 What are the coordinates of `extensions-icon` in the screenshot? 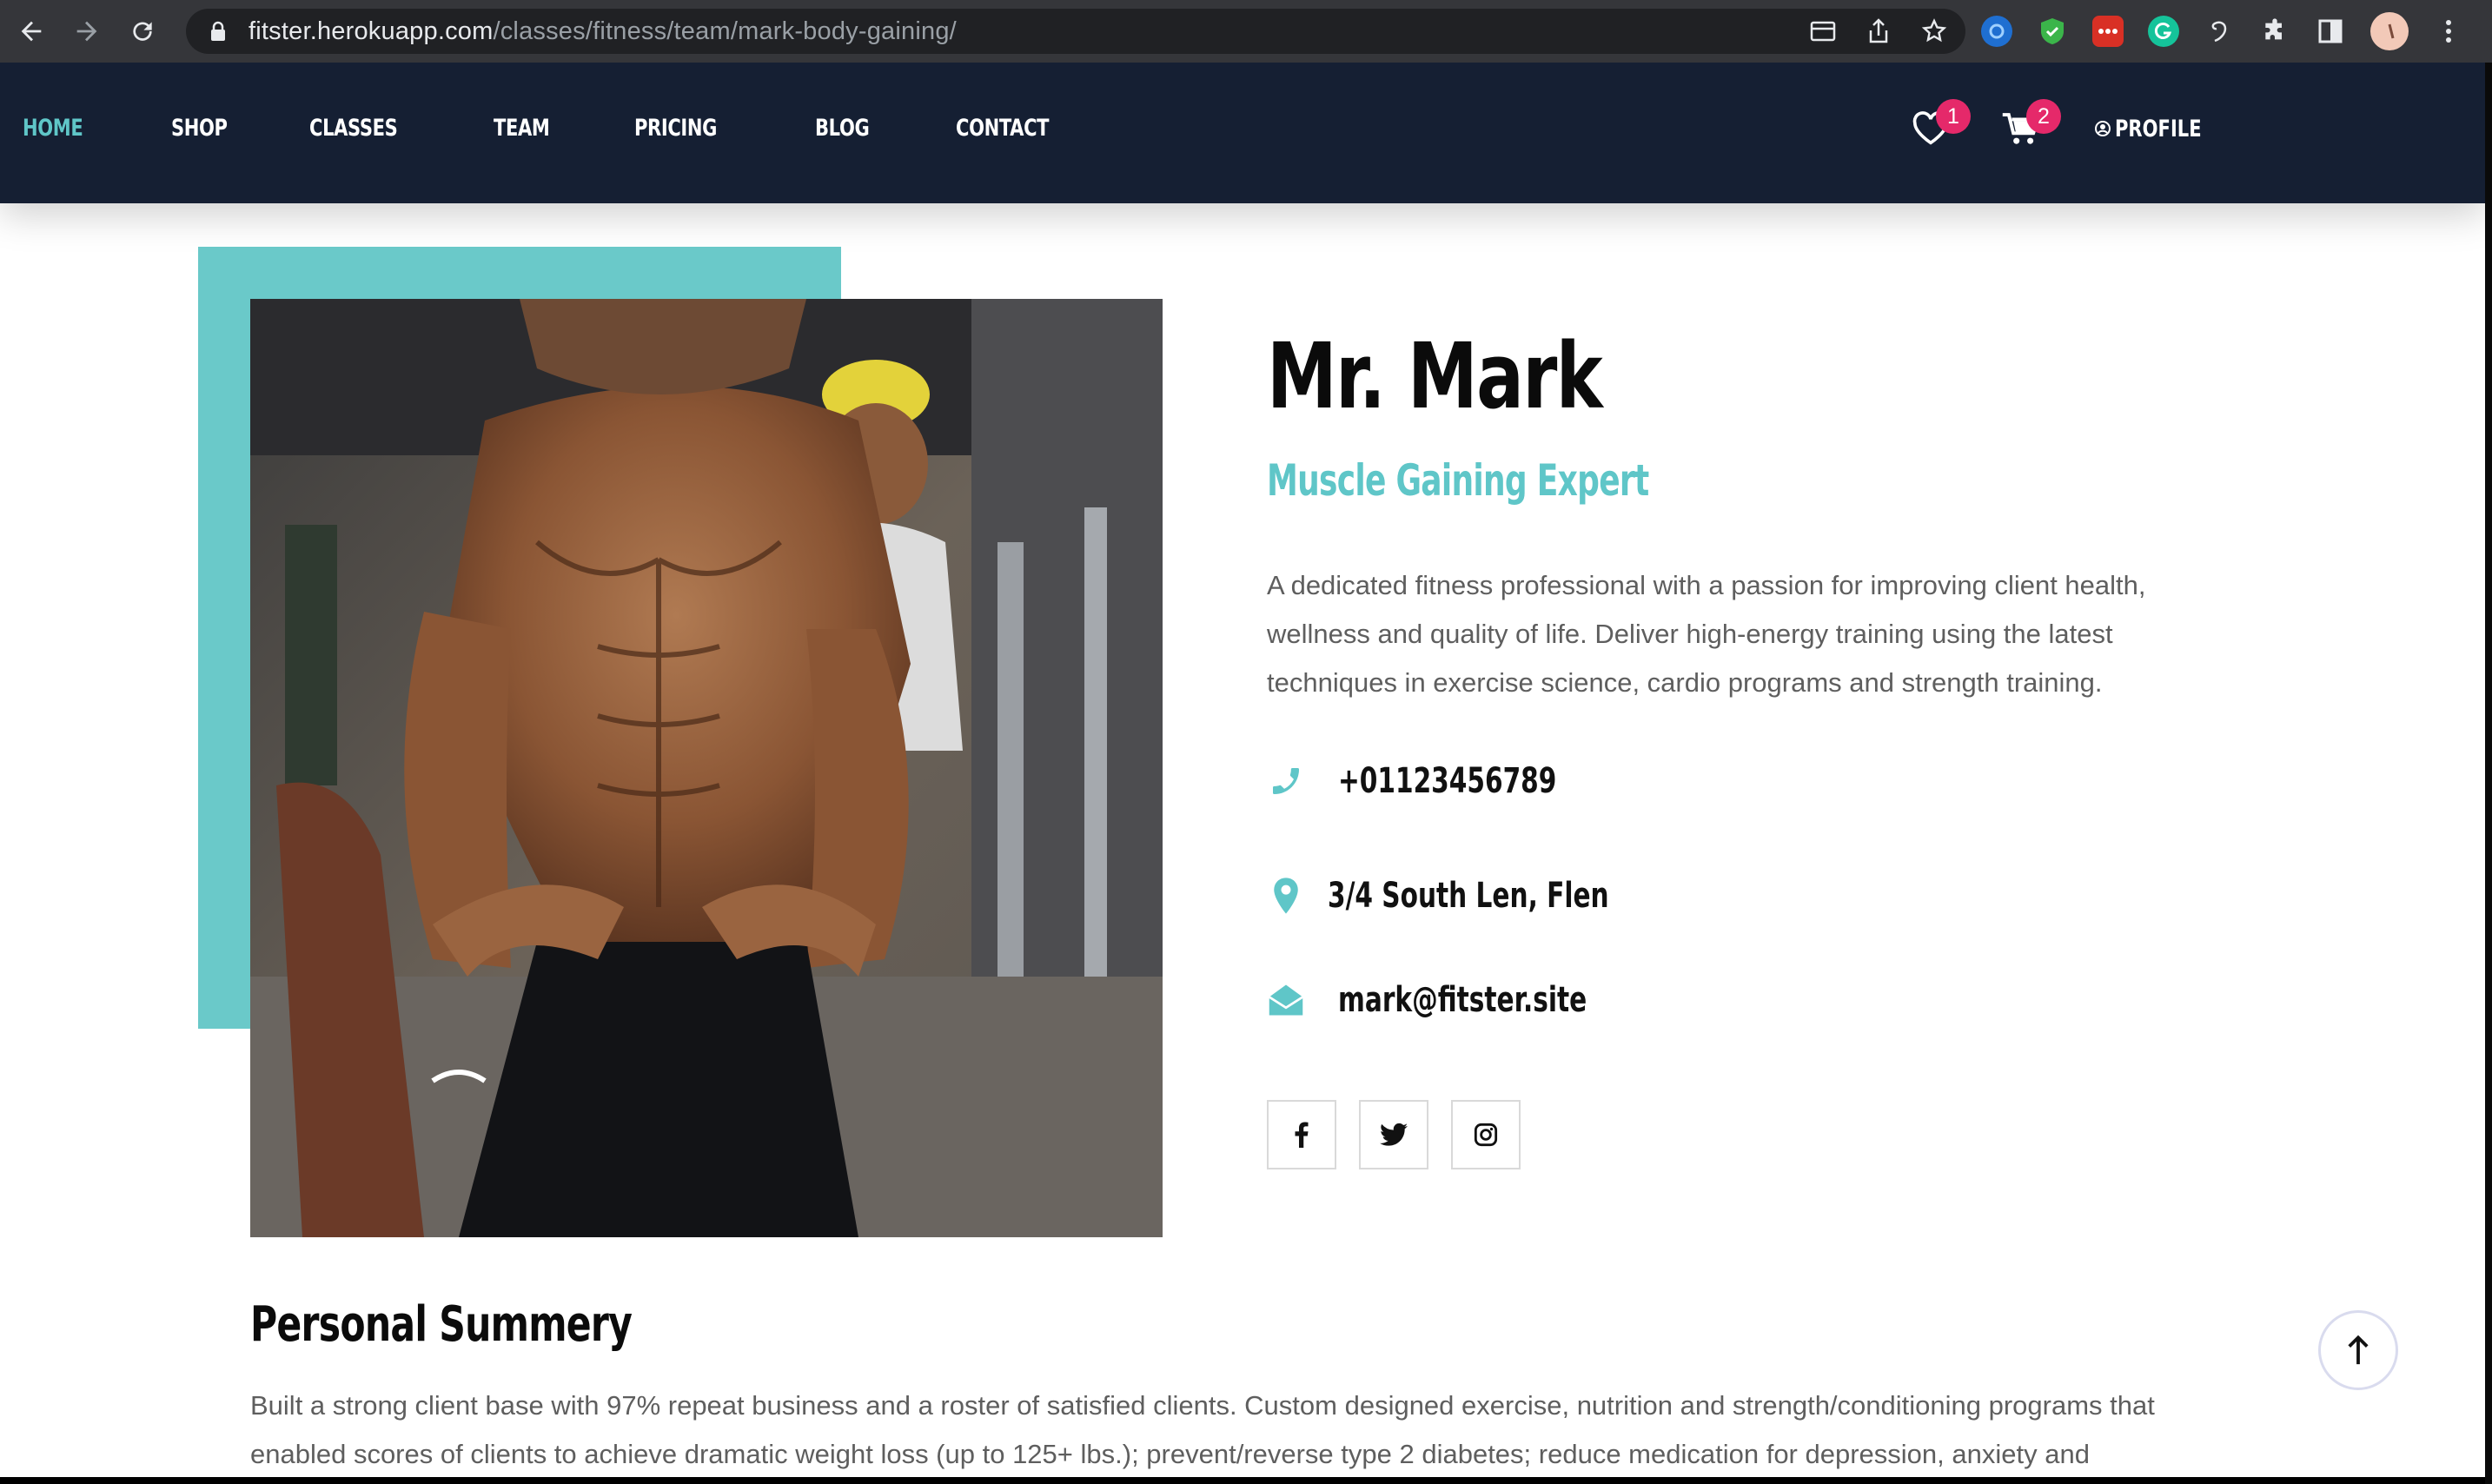 It's located at (2274, 31).